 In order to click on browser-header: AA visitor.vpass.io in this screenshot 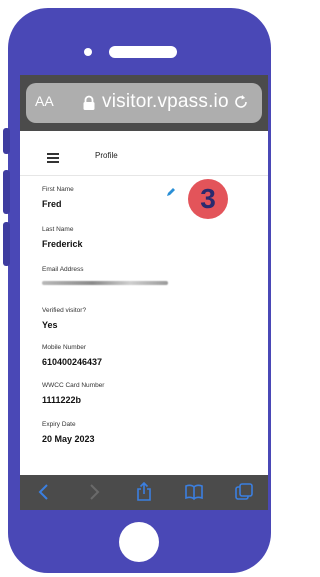, I will do `click(144, 103)`.